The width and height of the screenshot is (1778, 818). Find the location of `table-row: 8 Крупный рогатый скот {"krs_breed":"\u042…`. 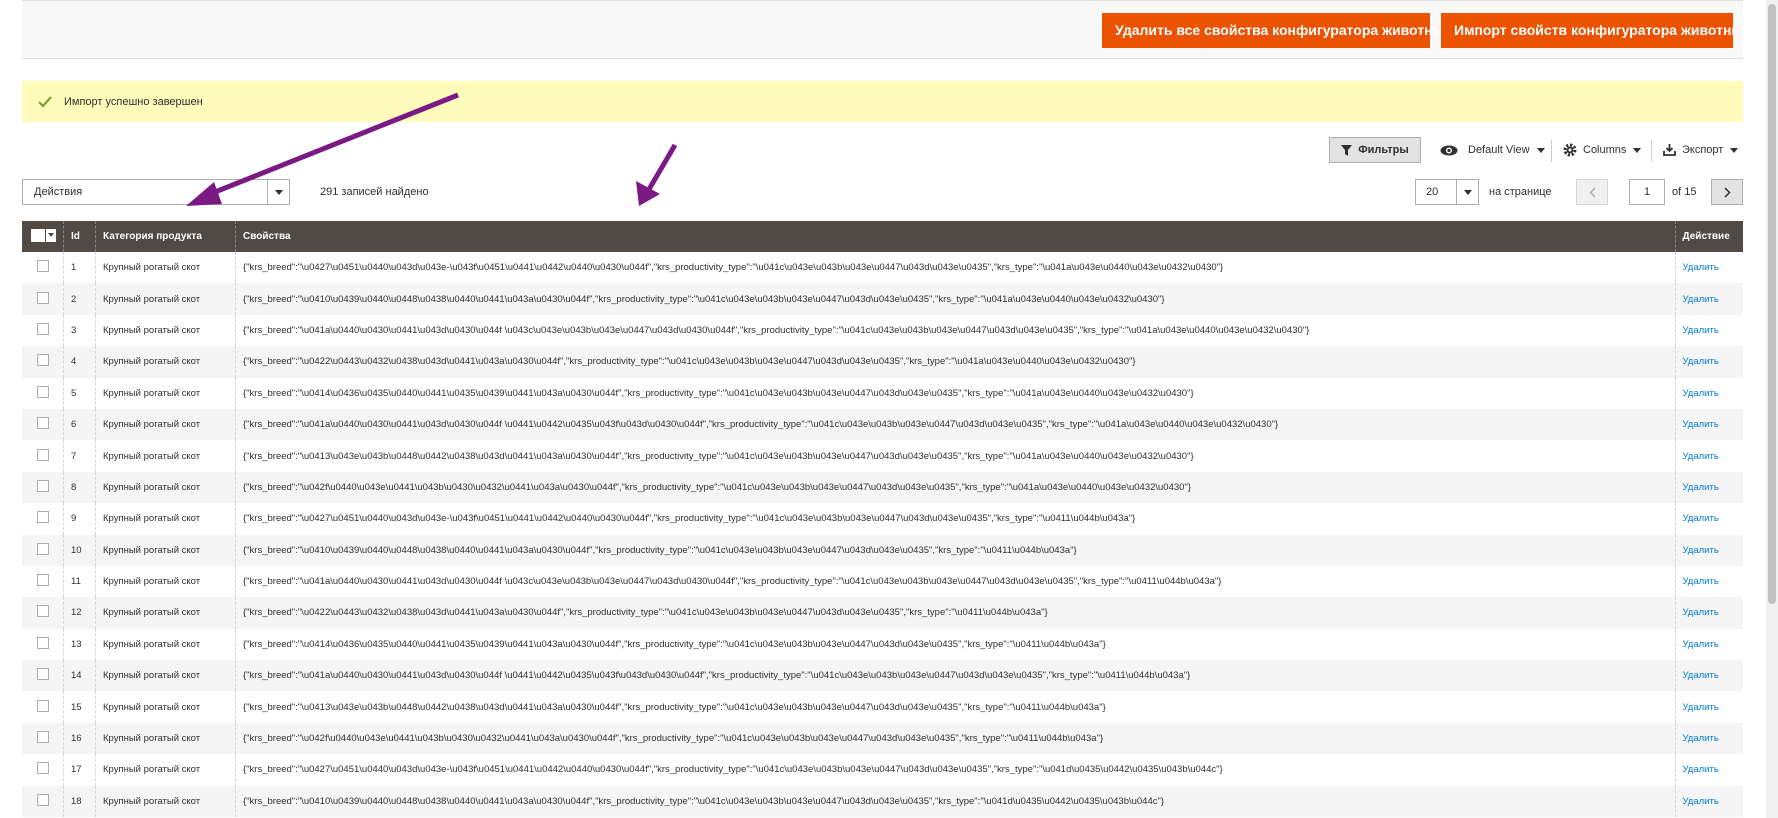

table-row: 8 Крупный рогатый скот {"krs_breed":"\u042… is located at coordinates (882, 487).